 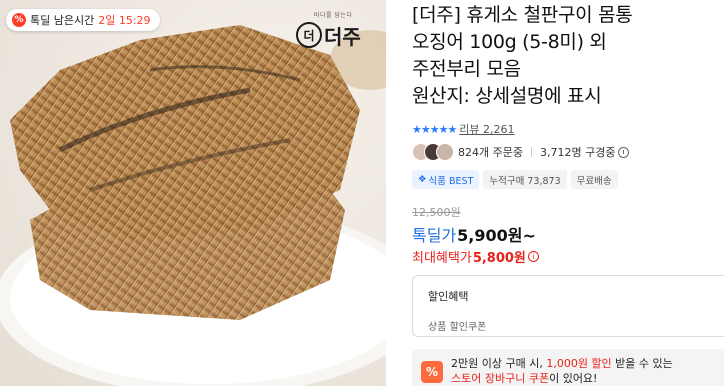 I want to click on info-icon: i, so click(x=533, y=256).